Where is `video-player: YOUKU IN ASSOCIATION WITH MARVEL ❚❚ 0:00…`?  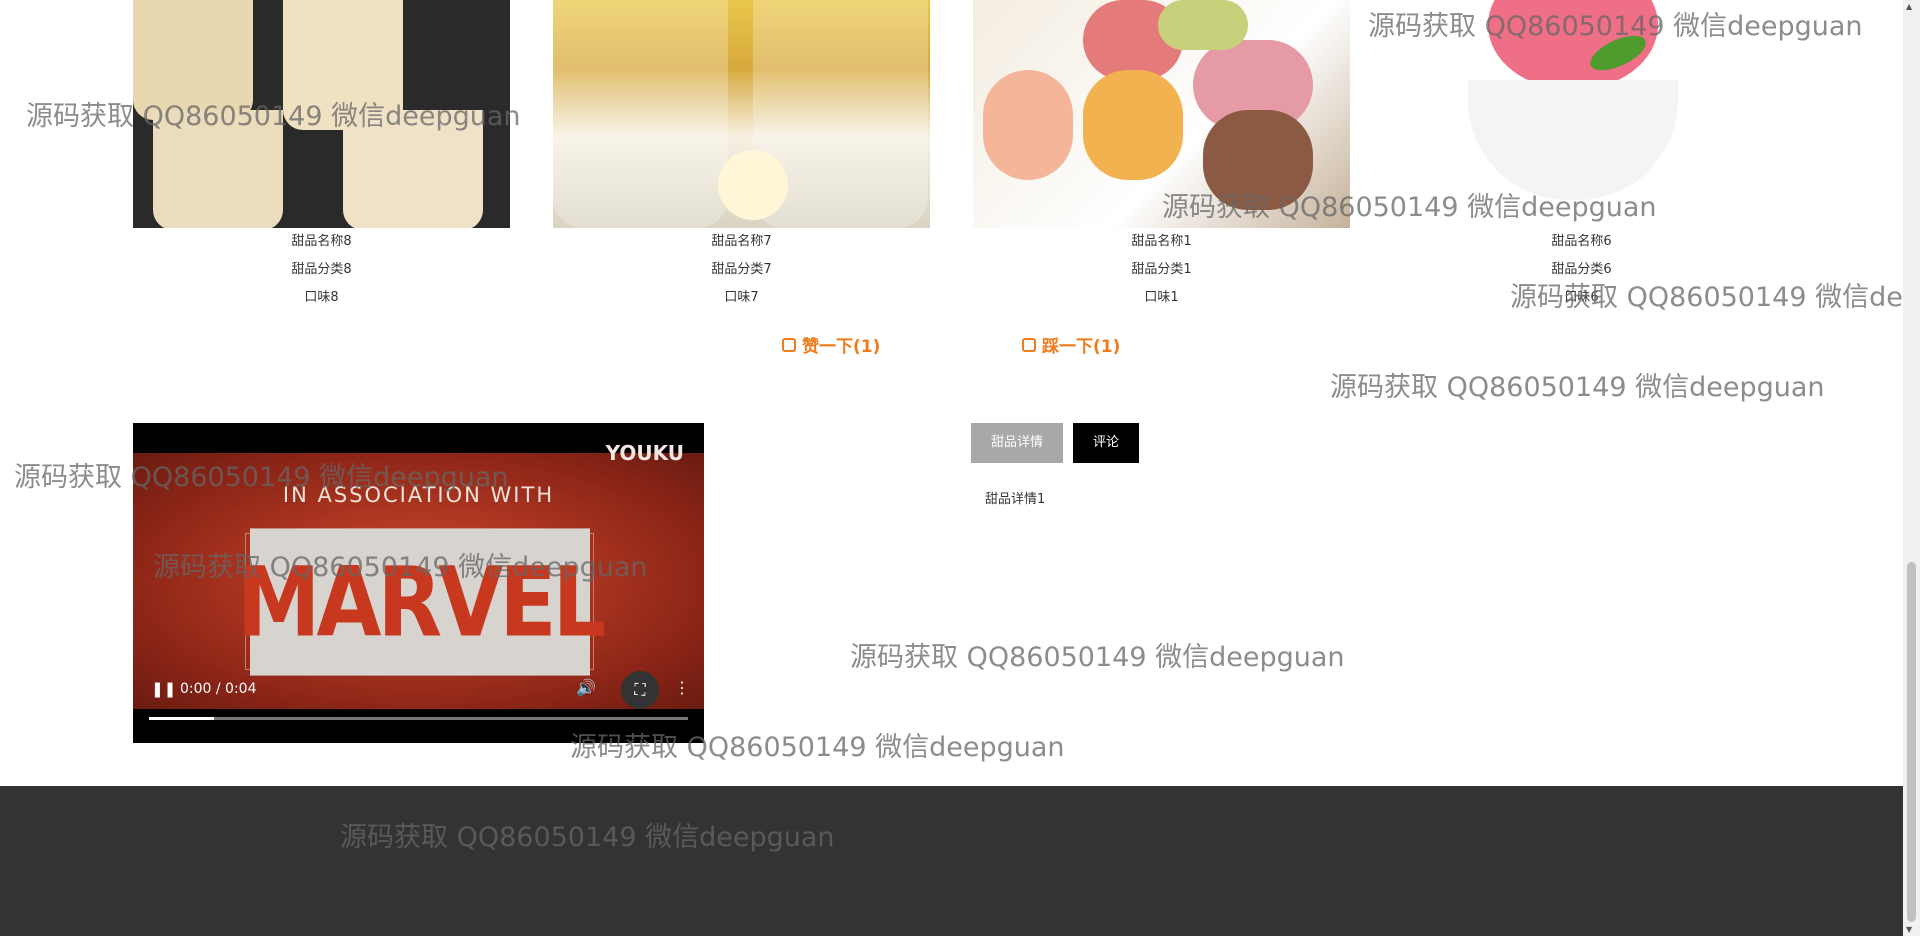 video-player: YOUKU IN ASSOCIATION WITH MARVEL ❚❚ 0:00… is located at coordinates (418, 583).